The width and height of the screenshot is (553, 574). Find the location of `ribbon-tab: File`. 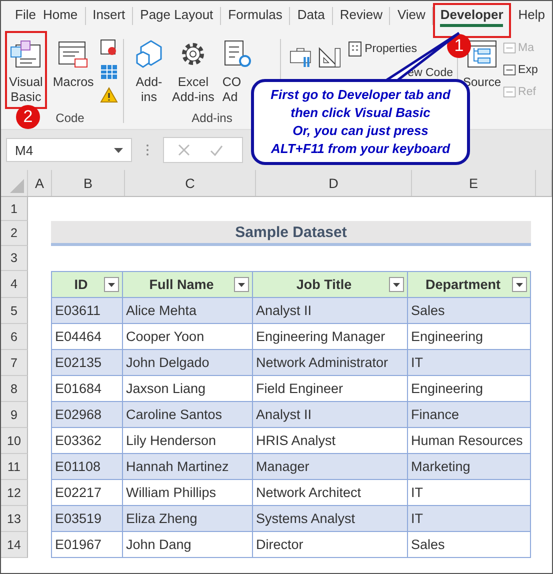

ribbon-tab: File is located at coordinates (25, 16).